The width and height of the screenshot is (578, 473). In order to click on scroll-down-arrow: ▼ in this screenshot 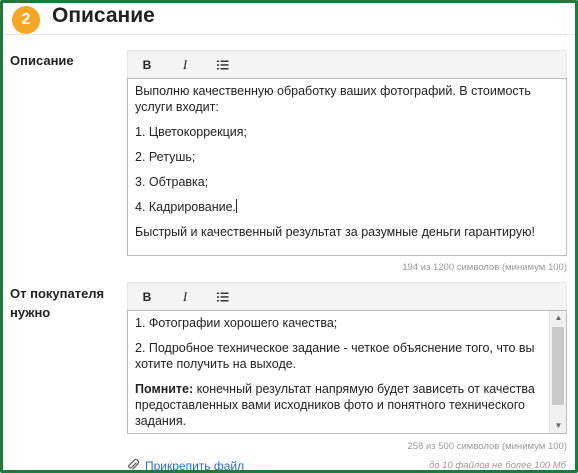, I will do `click(558, 426)`.